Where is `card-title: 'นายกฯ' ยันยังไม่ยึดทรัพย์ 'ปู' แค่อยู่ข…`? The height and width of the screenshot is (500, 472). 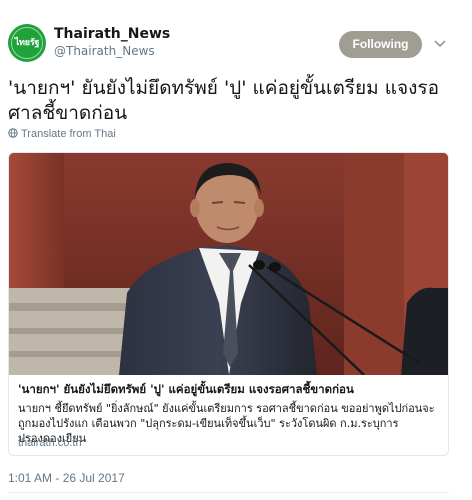 card-title: 'นายกฯ' ยันยังไม่ยึดทรัพย์ 'ปู' แค่อยู่ข… is located at coordinates (230, 390).